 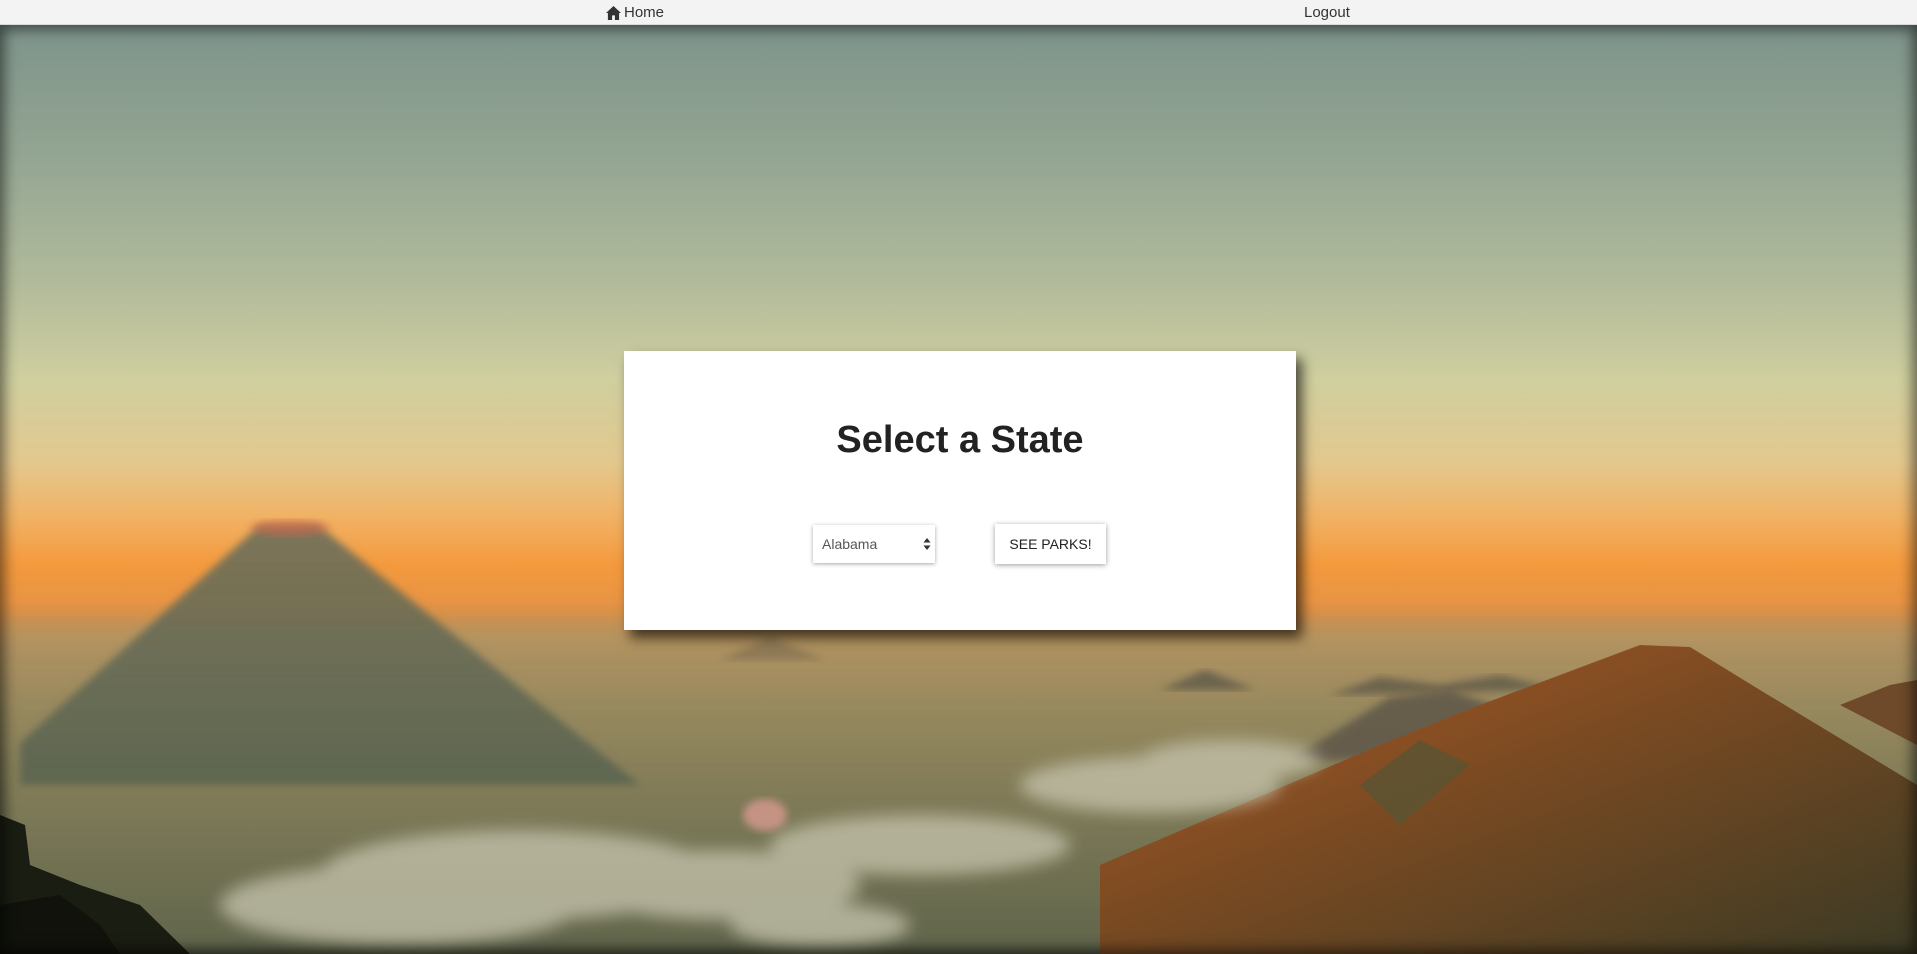 What do you see at coordinates (1327, 12) in the screenshot?
I see `logout-link: Logout` at bounding box center [1327, 12].